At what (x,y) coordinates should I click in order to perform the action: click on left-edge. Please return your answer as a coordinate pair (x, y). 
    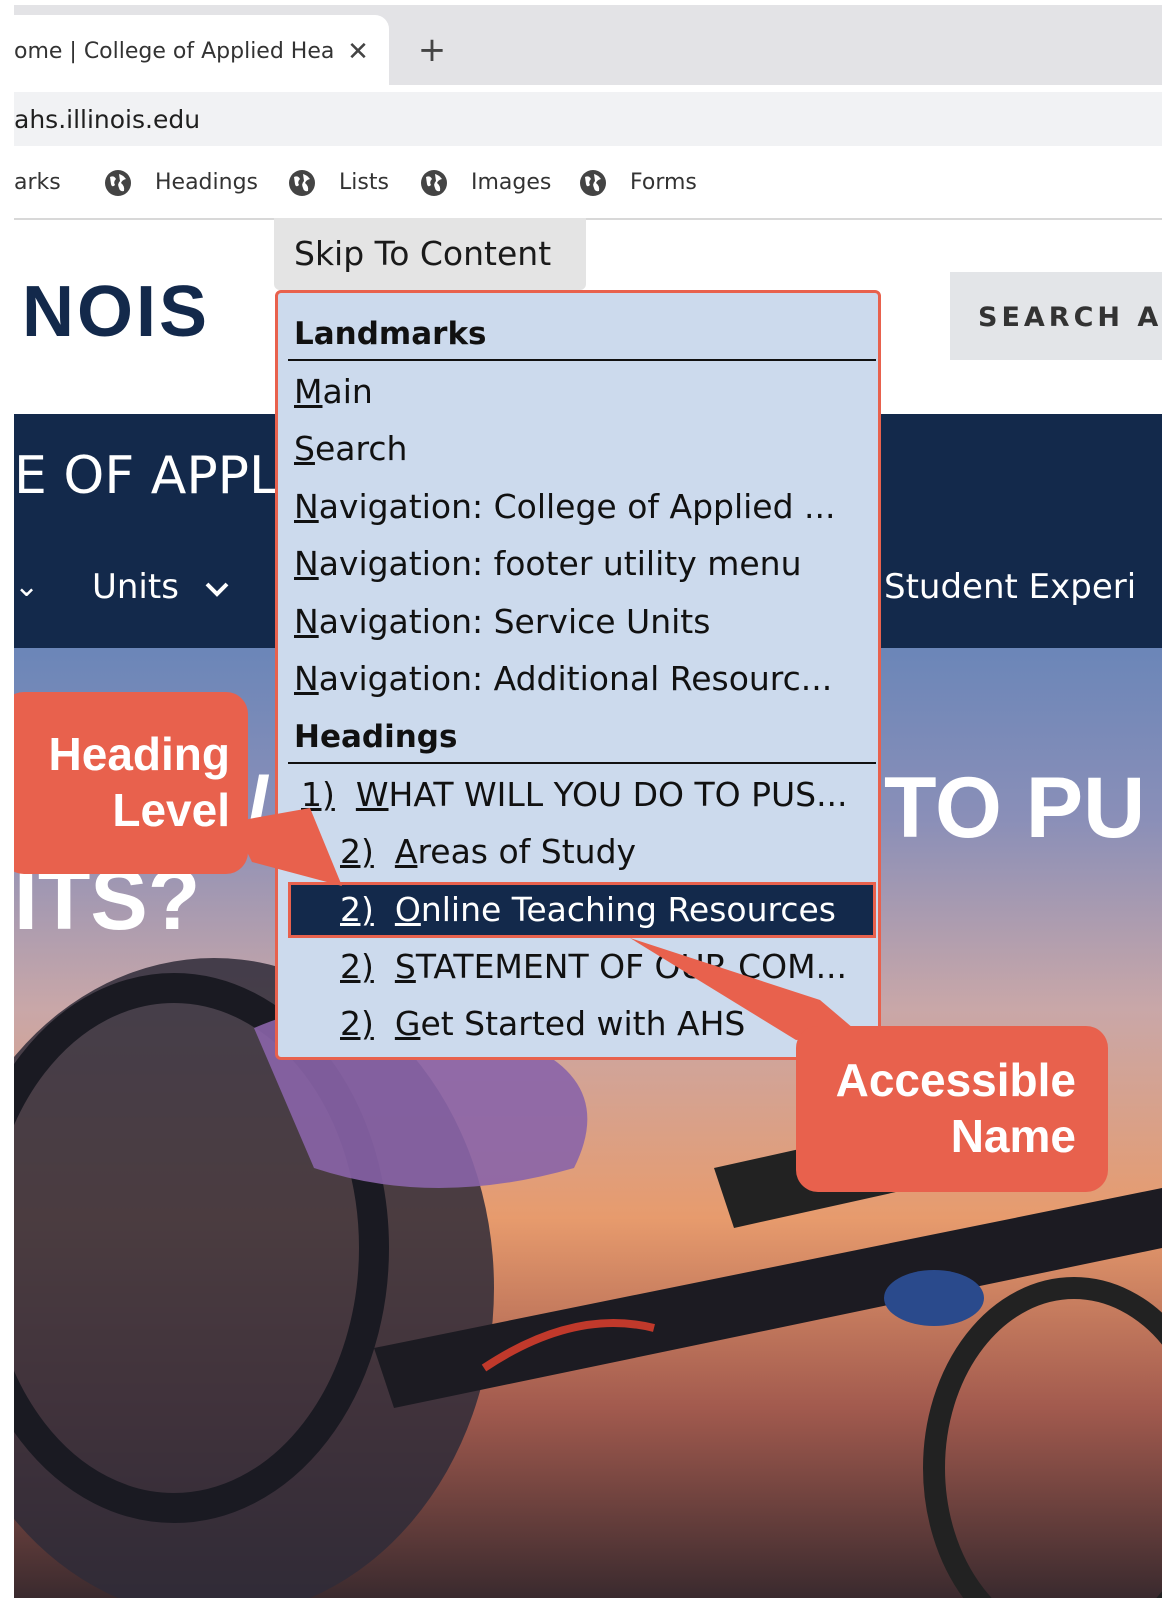
    Looking at the image, I should click on (7, 799).